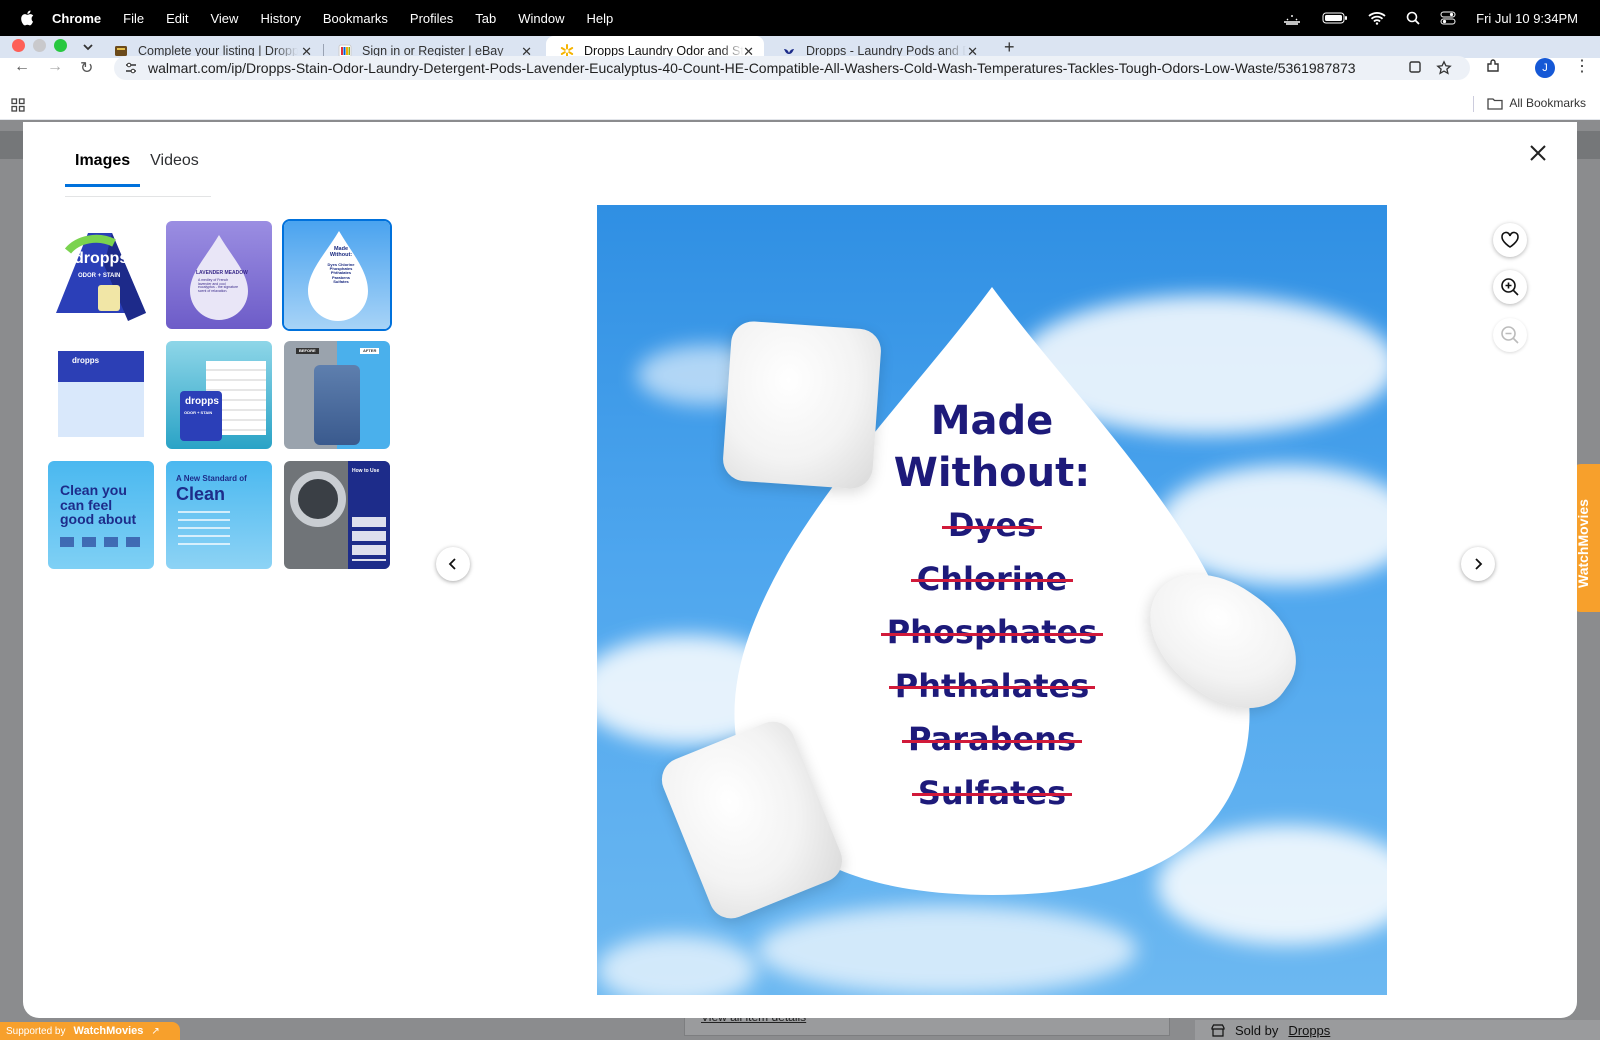  Describe the element at coordinates (101, 275) in the screenshot. I see `thumbnail-1: dropps ODOR + STAIN` at that location.